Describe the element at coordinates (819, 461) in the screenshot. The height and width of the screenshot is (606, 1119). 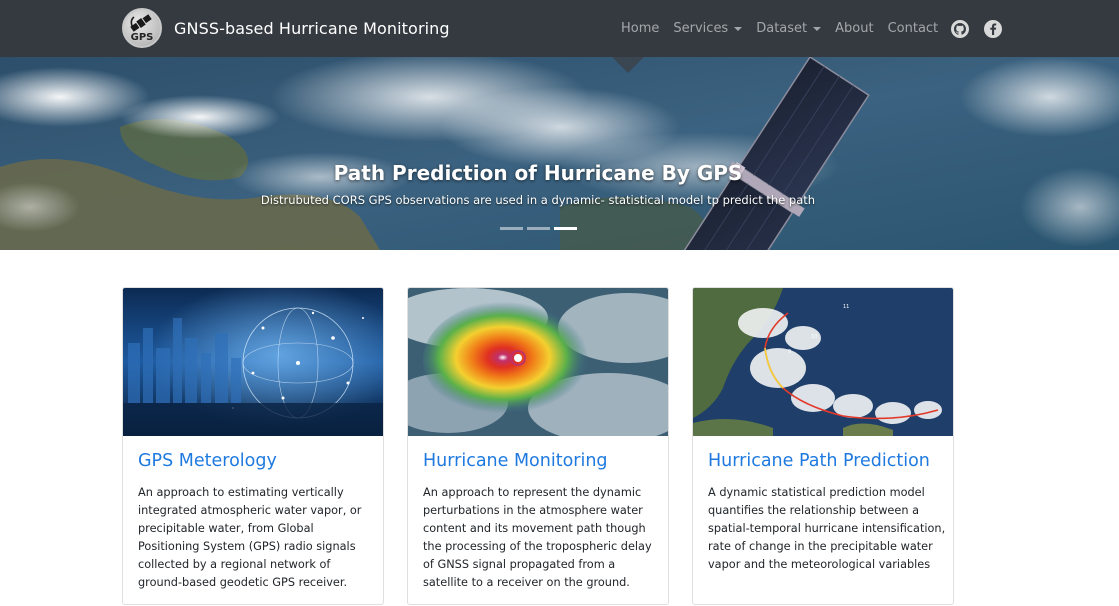
I see `card-title: Hurricane Path Prediction` at that location.